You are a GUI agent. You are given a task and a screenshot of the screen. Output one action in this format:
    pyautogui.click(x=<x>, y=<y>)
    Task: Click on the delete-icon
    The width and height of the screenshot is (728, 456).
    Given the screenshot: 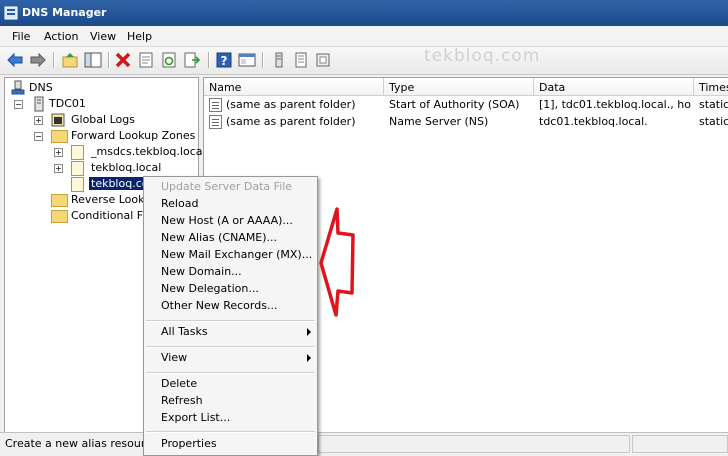 What is the action you would take?
    pyautogui.click(x=123, y=60)
    